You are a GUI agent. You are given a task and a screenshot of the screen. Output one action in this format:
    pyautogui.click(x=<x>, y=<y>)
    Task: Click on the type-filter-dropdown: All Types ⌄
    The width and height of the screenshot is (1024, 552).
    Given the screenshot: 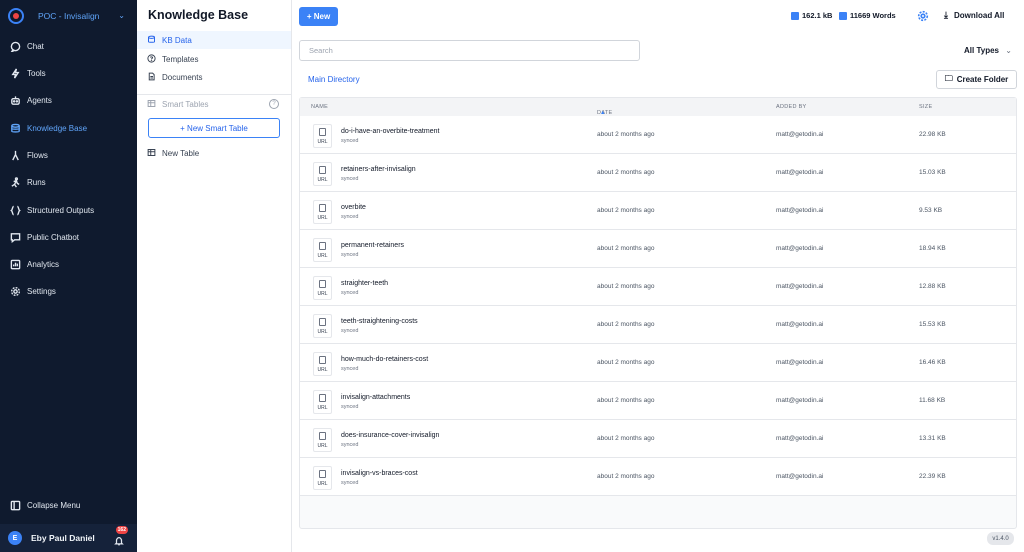 What is the action you would take?
    pyautogui.click(x=988, y=50)
    